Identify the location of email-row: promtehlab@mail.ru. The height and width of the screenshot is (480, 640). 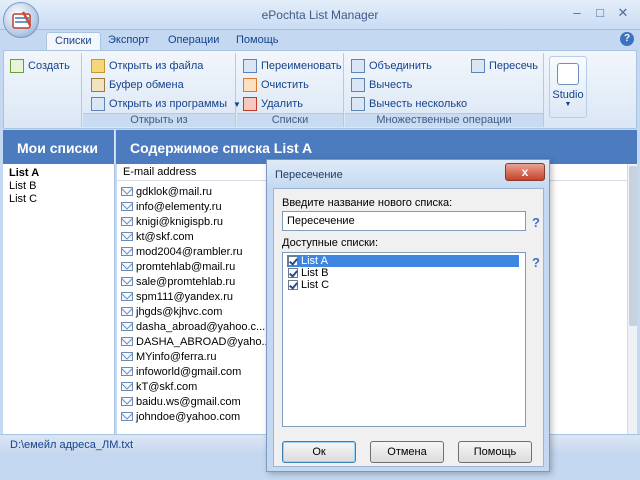
(178, 266).